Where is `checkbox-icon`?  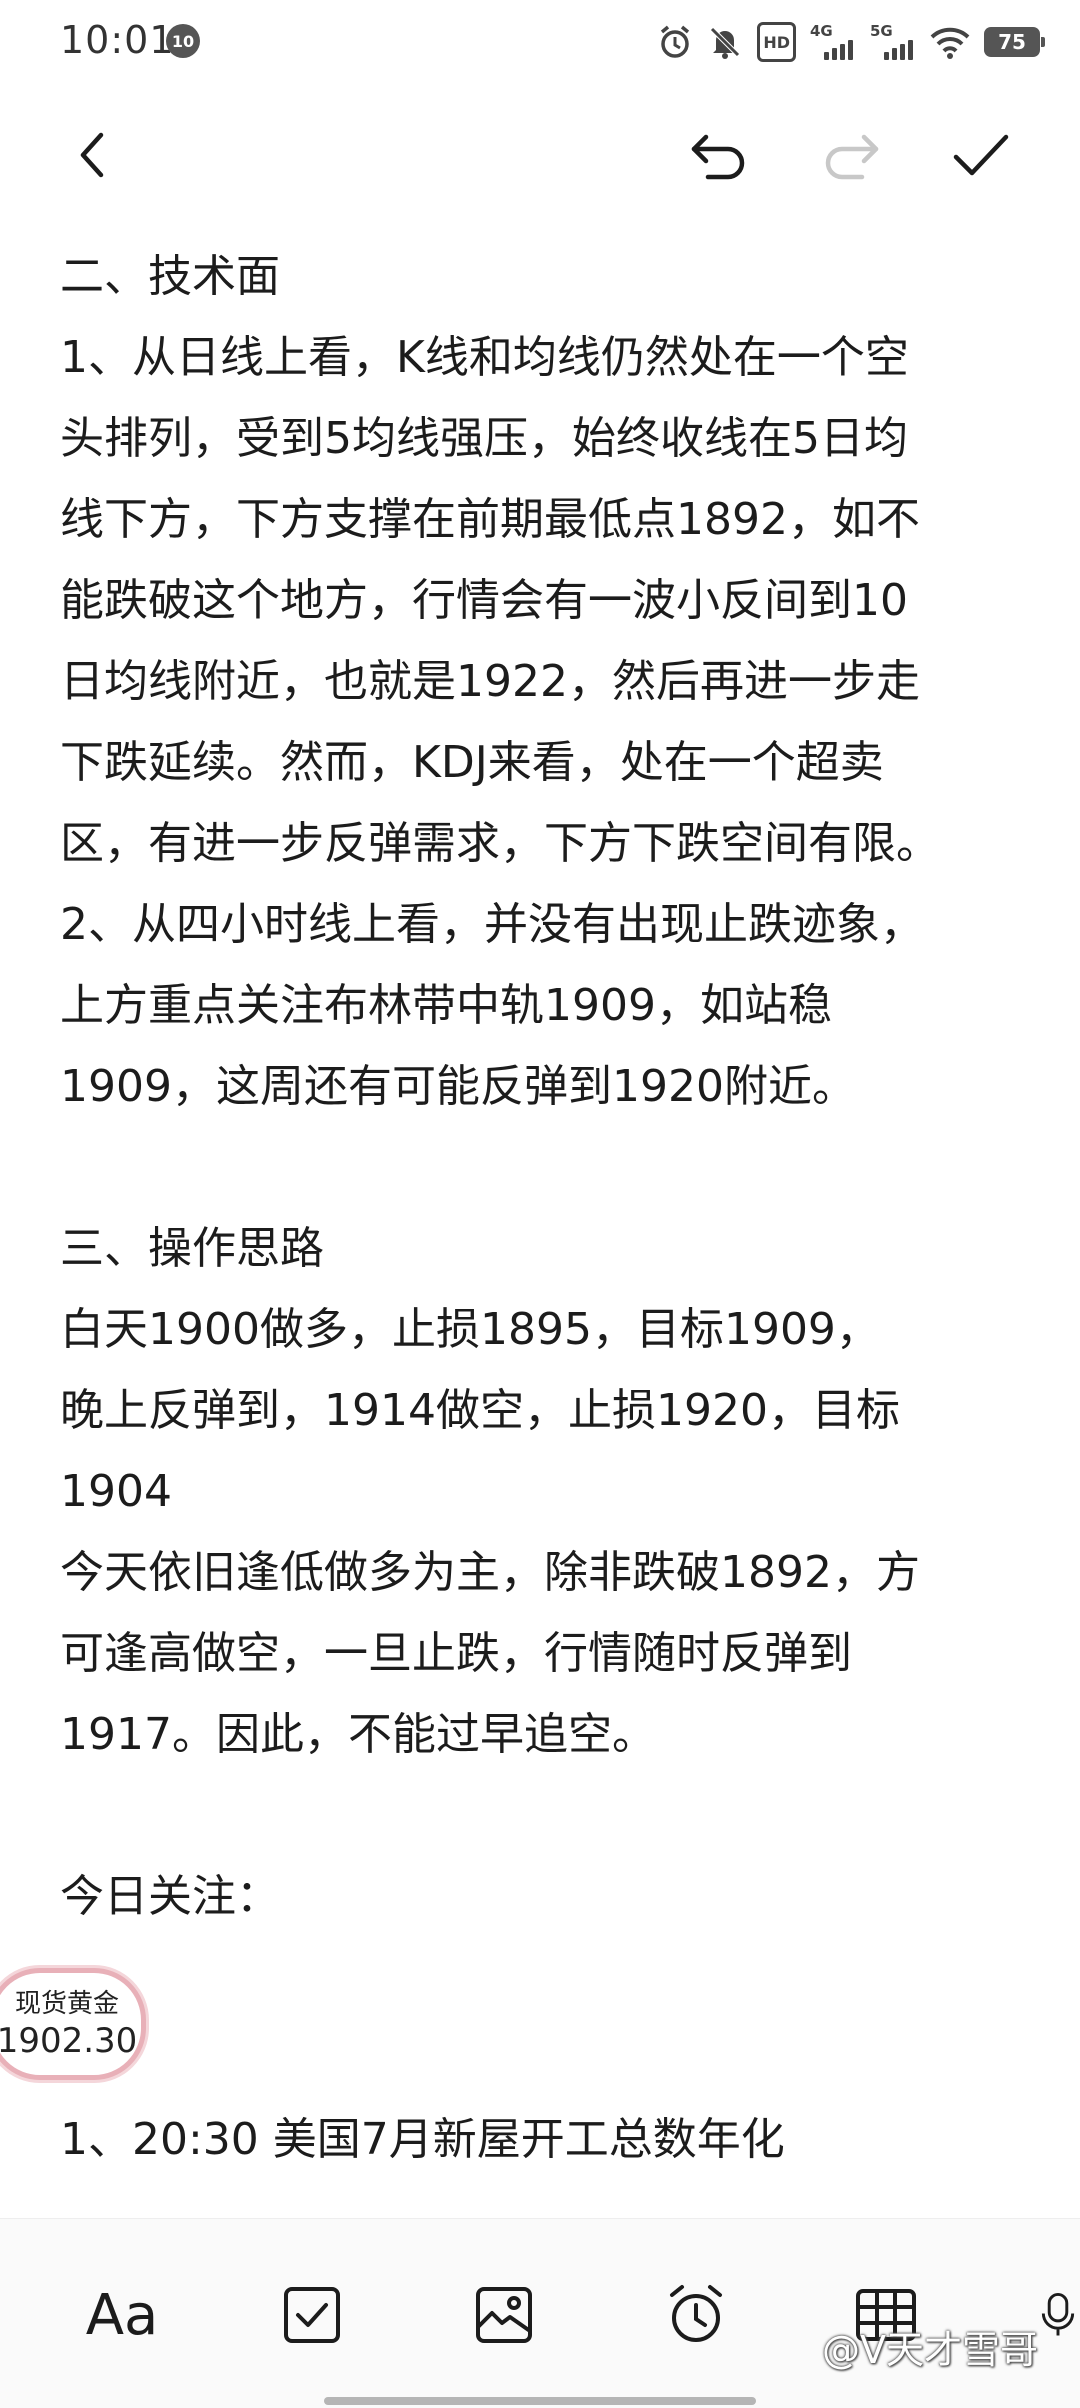 checkbox-icon is located at coordinates (312, 2315).